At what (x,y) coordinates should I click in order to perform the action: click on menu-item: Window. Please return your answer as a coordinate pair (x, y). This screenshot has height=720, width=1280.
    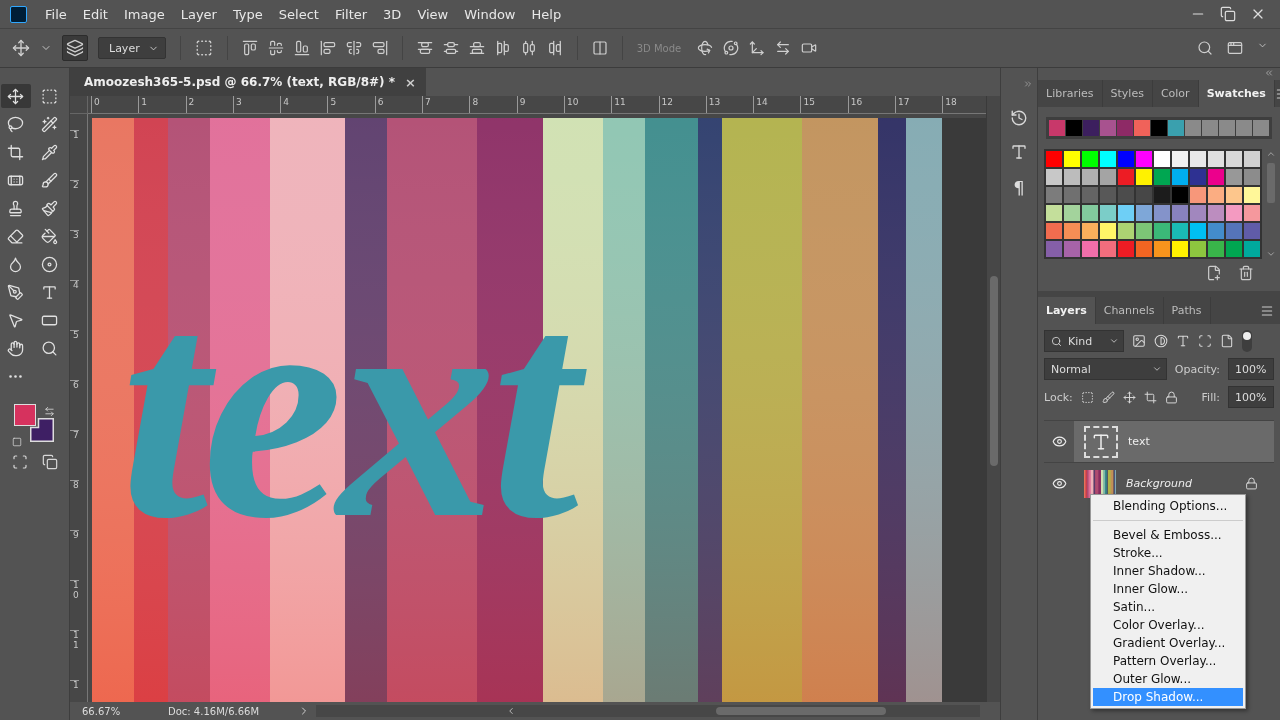
    Looking at the image, I should click on (490, 14).